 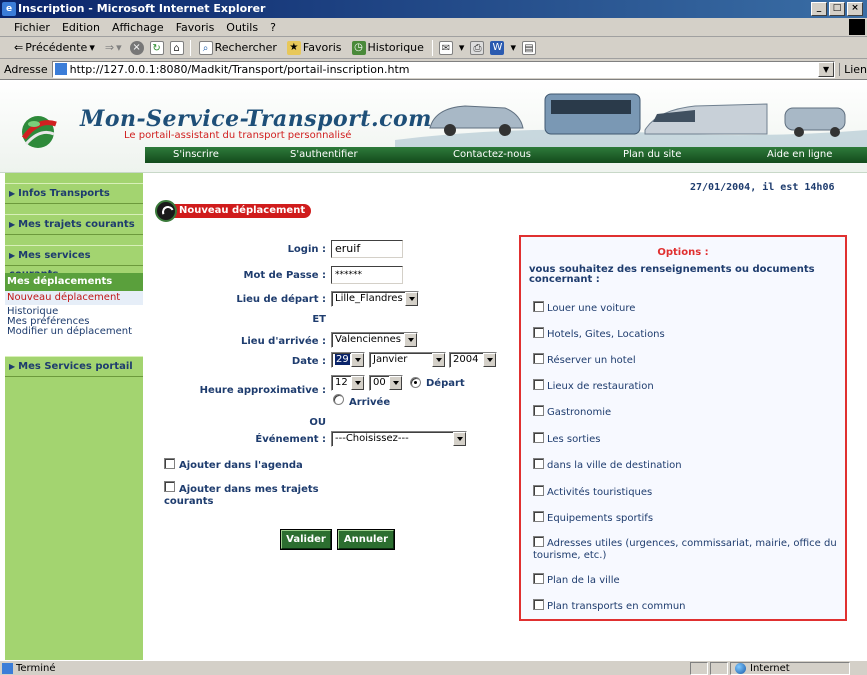 I want to click on status-cell, so click(x=719, y=668).